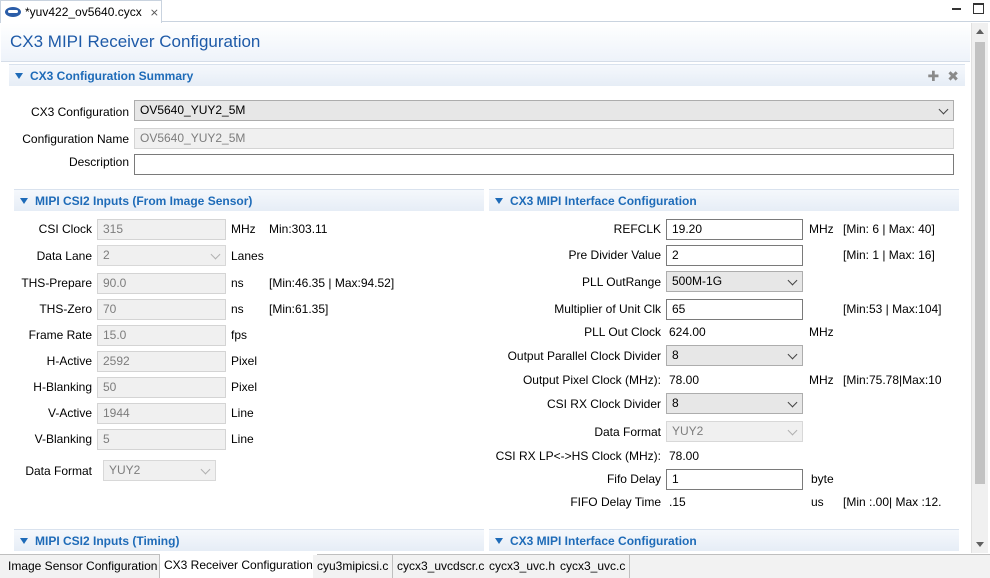 The width and height of the screenshot is (990, 578). What do you see at coordinates (13, 12) in the screenshot?
I see `cypress-logo-icon` at bounding box center [13, 12].